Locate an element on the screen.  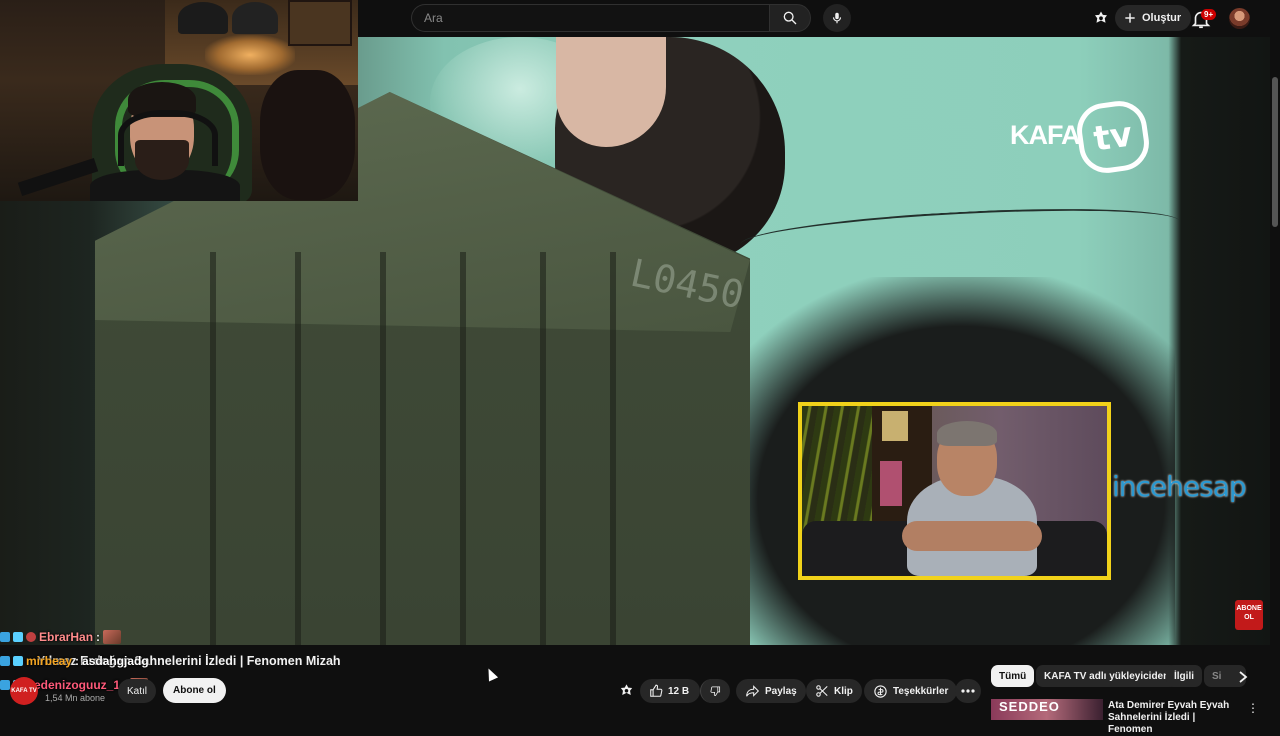
search-box is located at coordinates (611, 18).